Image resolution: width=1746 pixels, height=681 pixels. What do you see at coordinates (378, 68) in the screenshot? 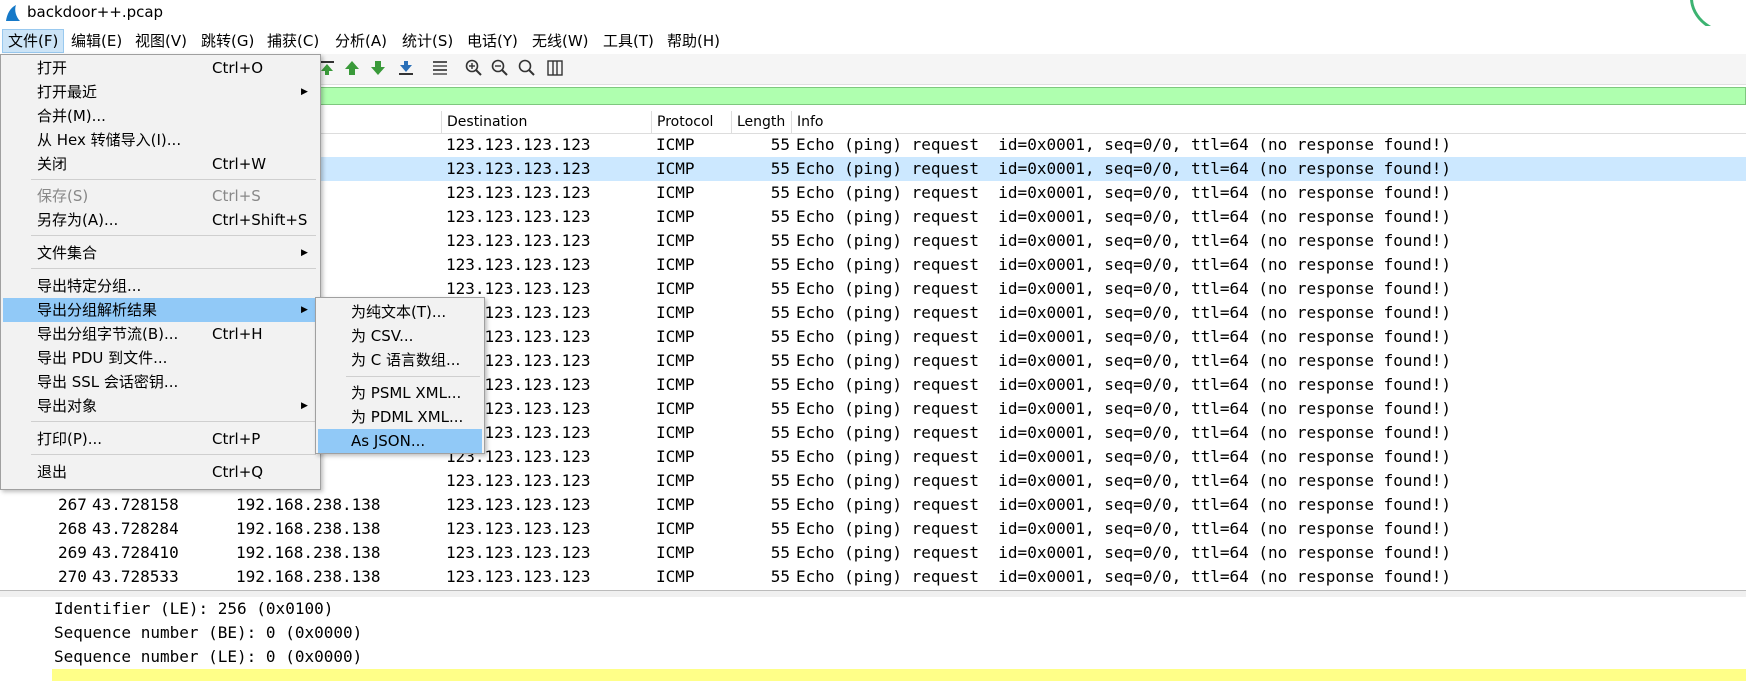
I see `go-down-icon` at bounding box center [378, 68].